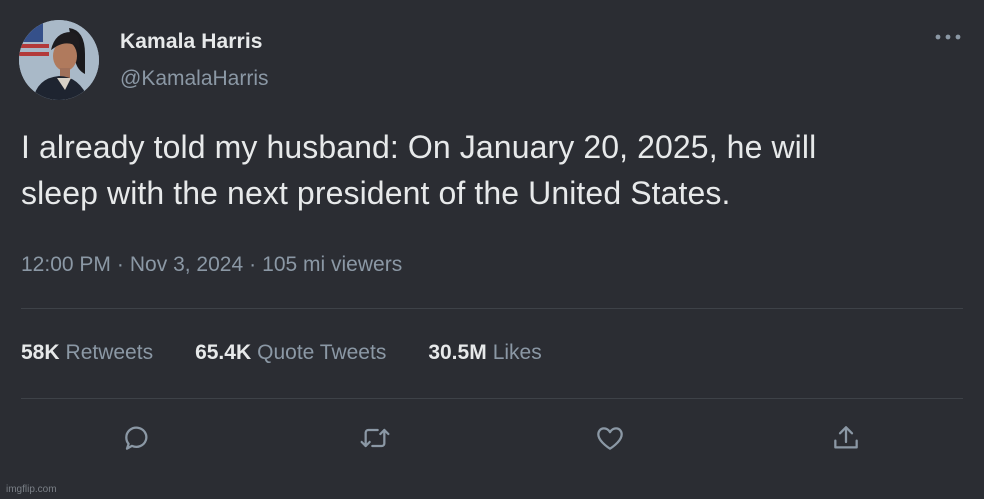  Describe the element at coordinates (517, 352) in the screenshot. I see `likes-label: Likes` at that location.